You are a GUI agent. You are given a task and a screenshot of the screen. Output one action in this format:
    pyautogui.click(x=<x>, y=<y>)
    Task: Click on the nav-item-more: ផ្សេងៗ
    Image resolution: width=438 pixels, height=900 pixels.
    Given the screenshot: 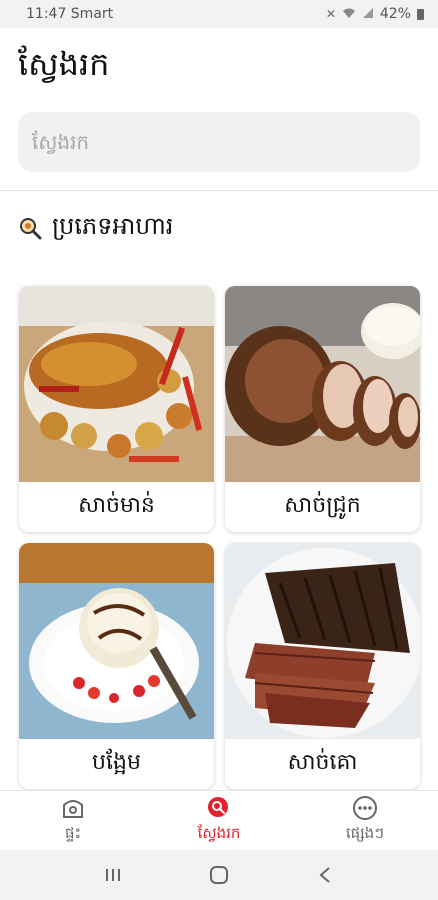 What is the action you would take?
    pyautogui.click(x=365, y=820)
    